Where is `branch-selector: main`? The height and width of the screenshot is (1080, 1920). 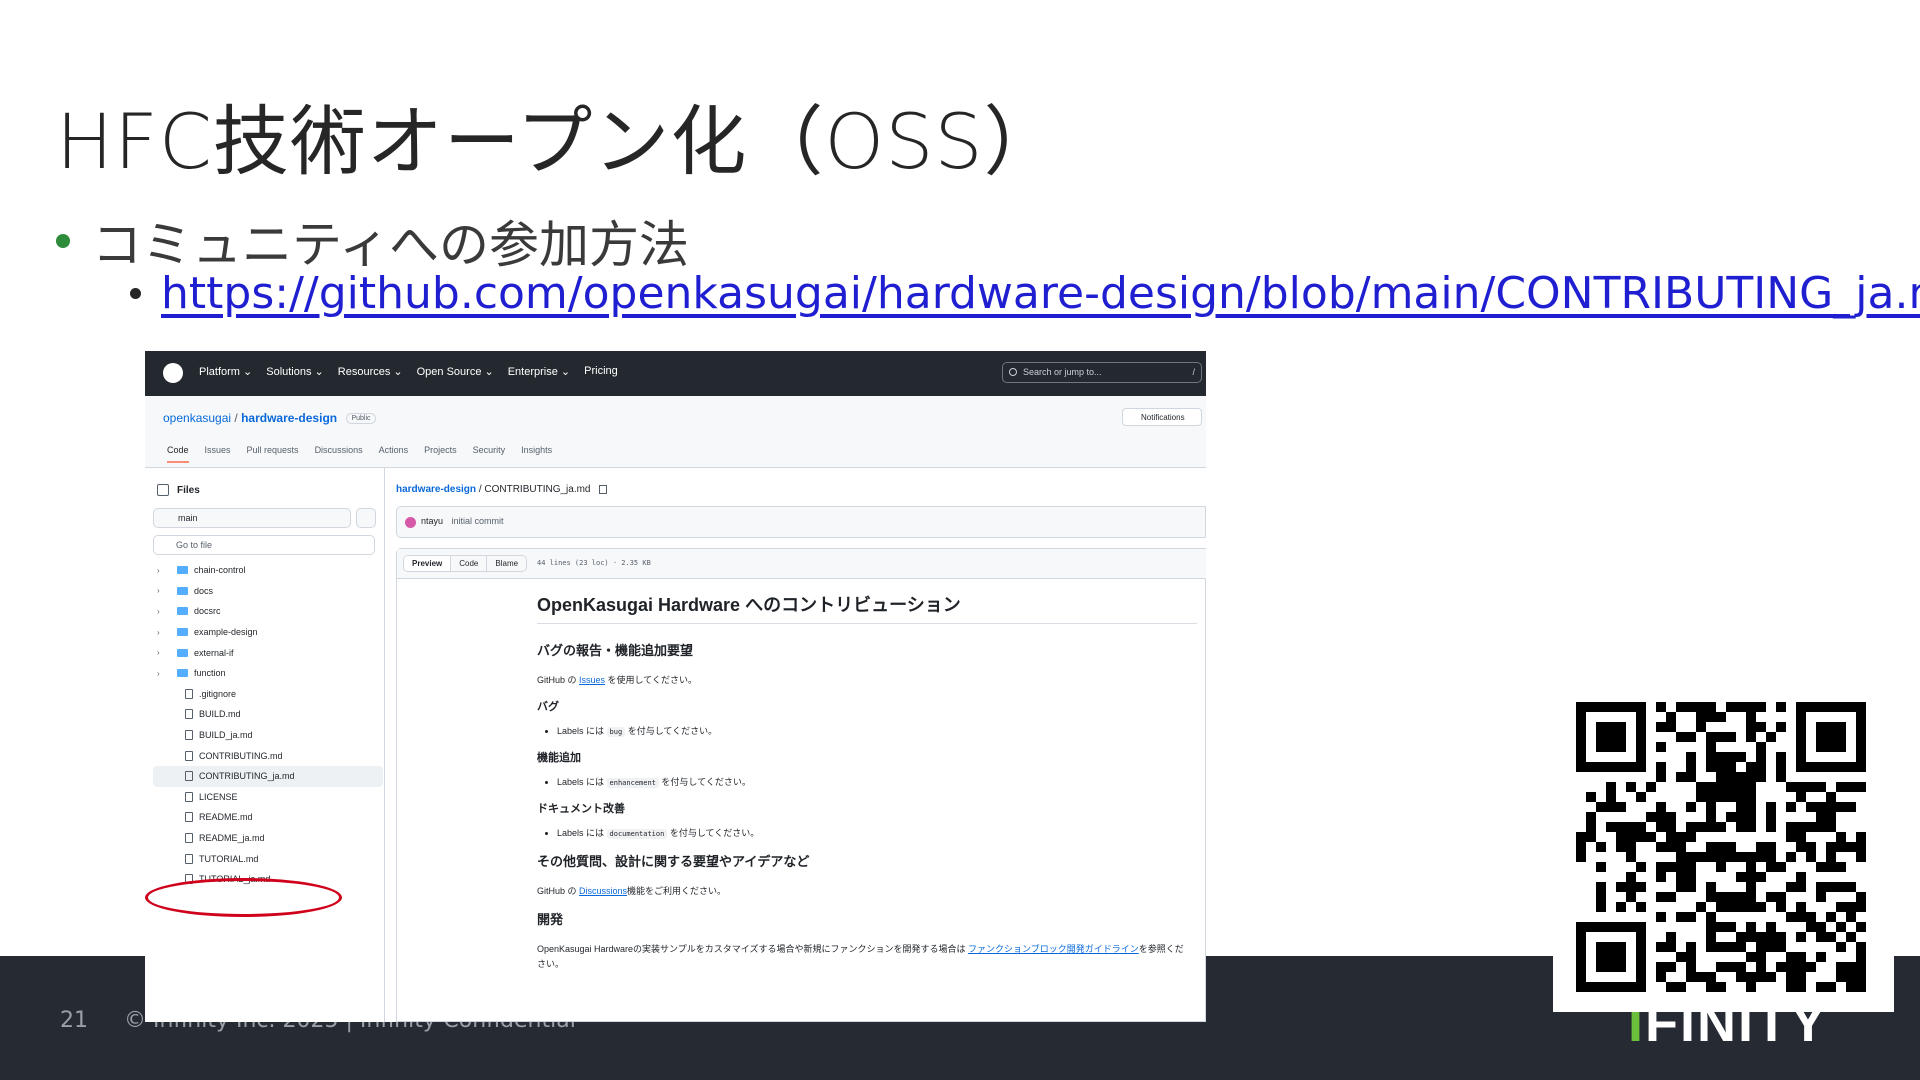
branch-selector: main is located at coordinates (252, 518).